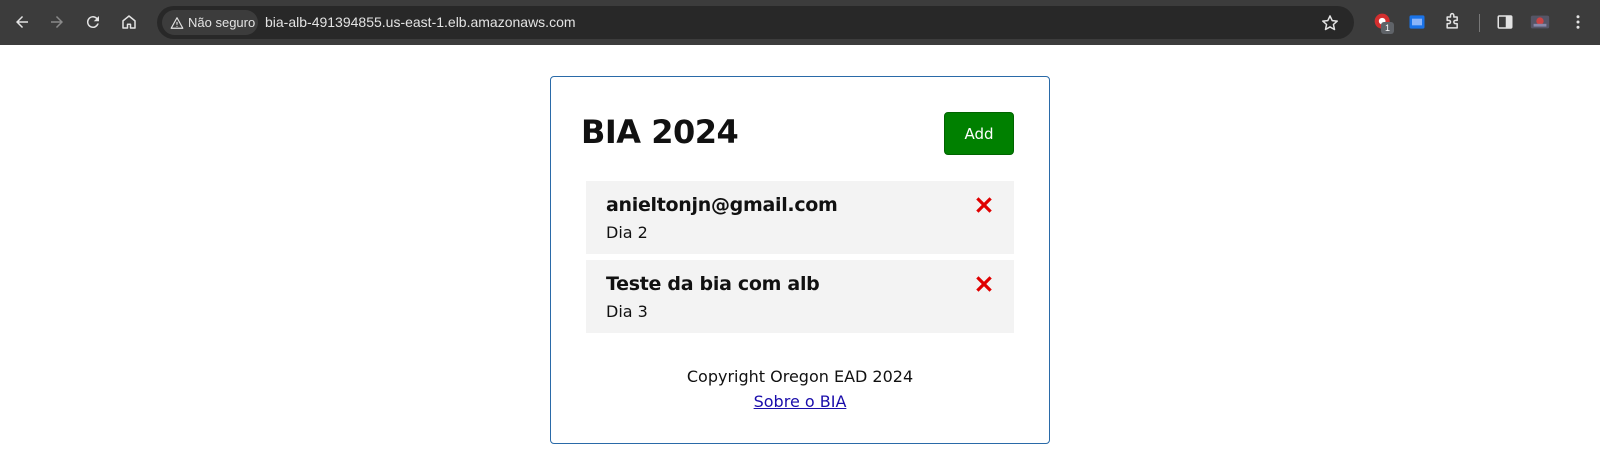 This screenshot has height=472, width=1600. Describe the element at coordinates (222, 22) in the screenshot. I see `security-label: Não seguro` at that location.